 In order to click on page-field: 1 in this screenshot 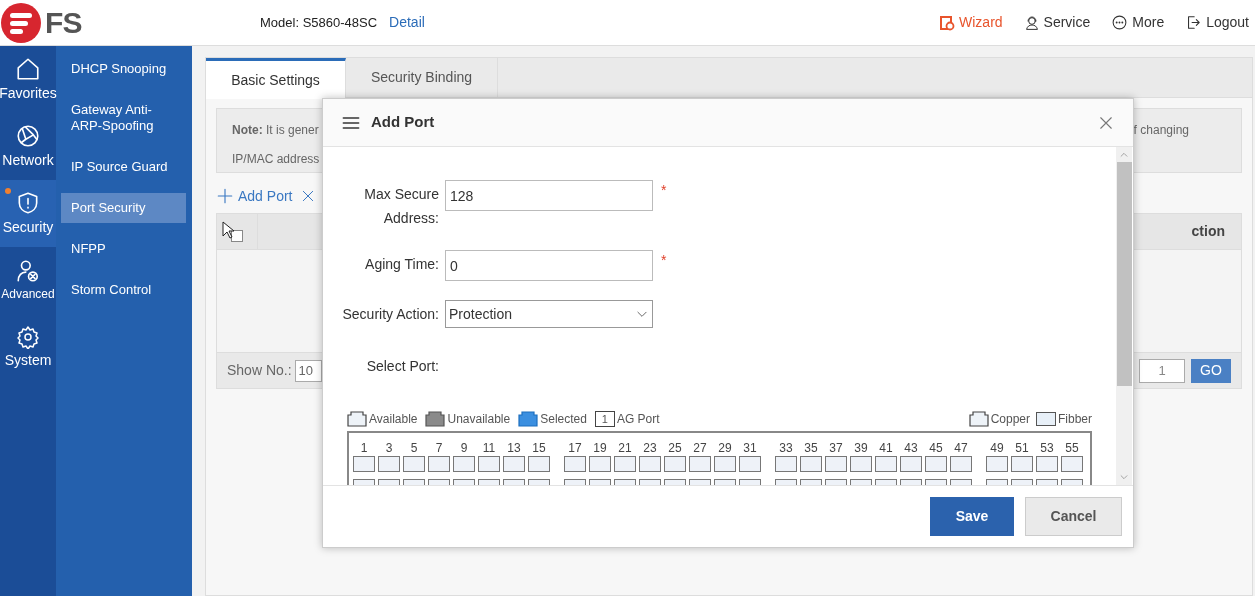, I will do `click(1162, 370)`.